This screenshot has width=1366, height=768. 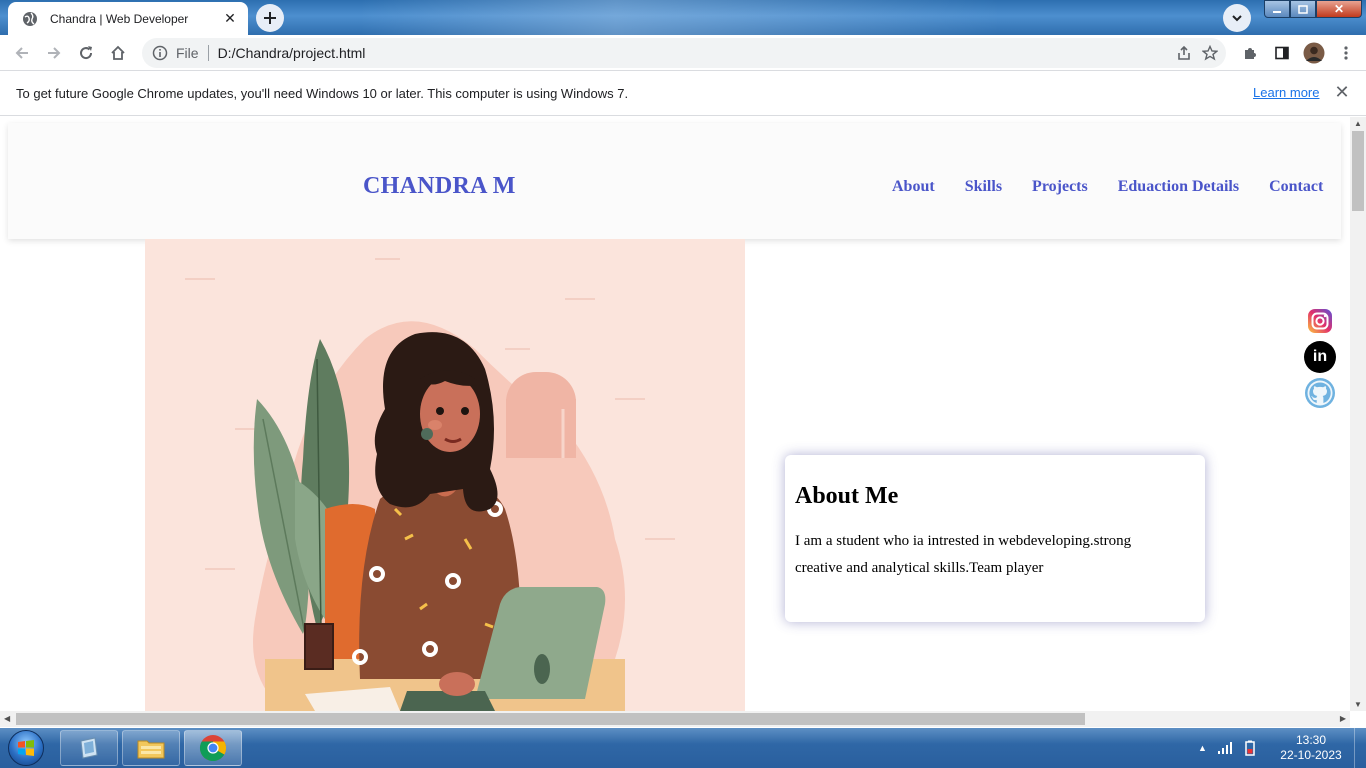 What do you see at coordinates (1184, 53) in the screenshot?
I see `share-icon` at bounding box center [1184, 53].